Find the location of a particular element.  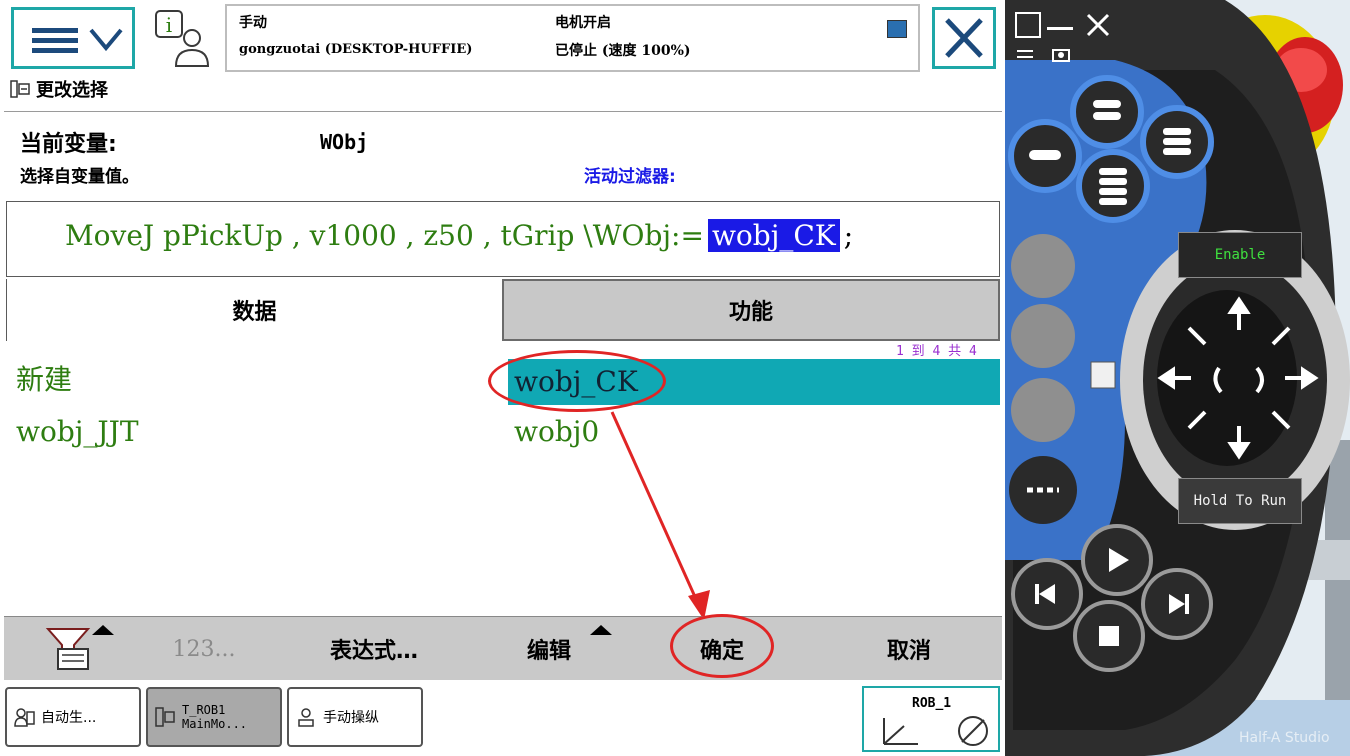

chevron-down-icon is located at coordinates (106, 40).